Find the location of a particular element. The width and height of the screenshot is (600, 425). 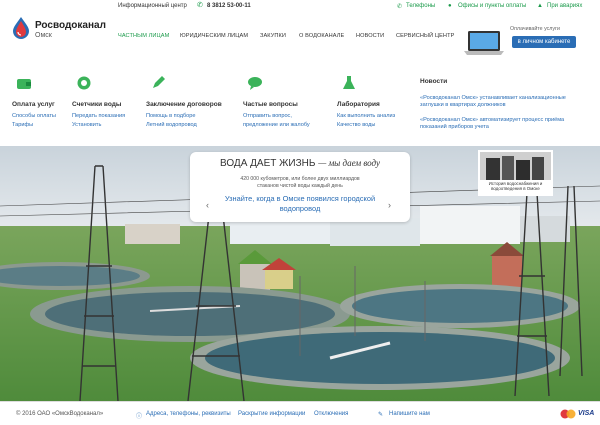

warning-icon: ▲ is located at coordinates (540, 6).